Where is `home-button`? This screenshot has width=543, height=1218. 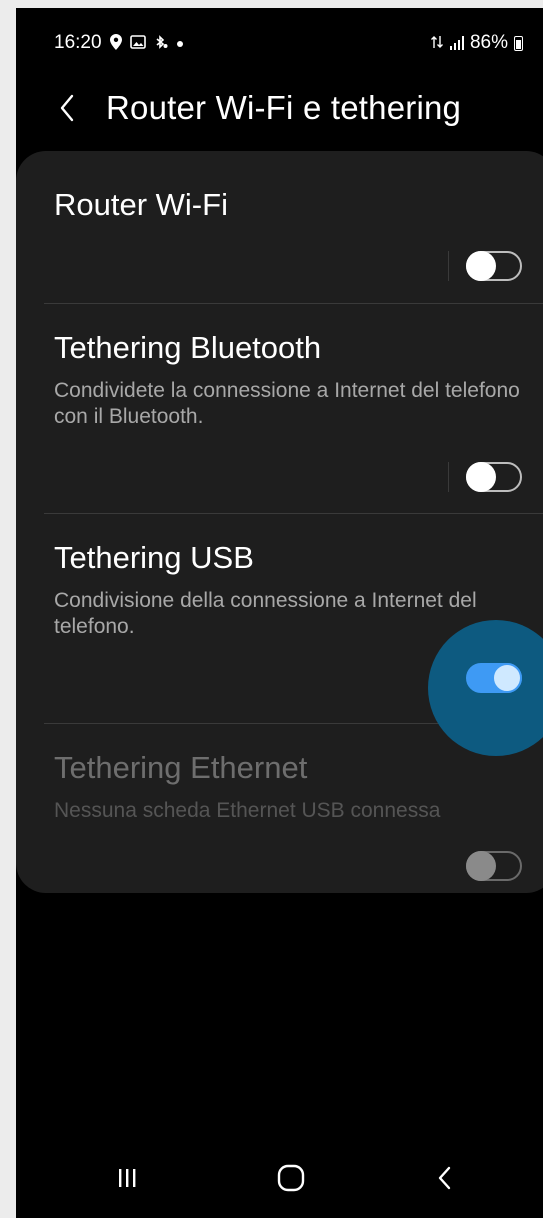
home-button is located at coordinates (291, 1178).